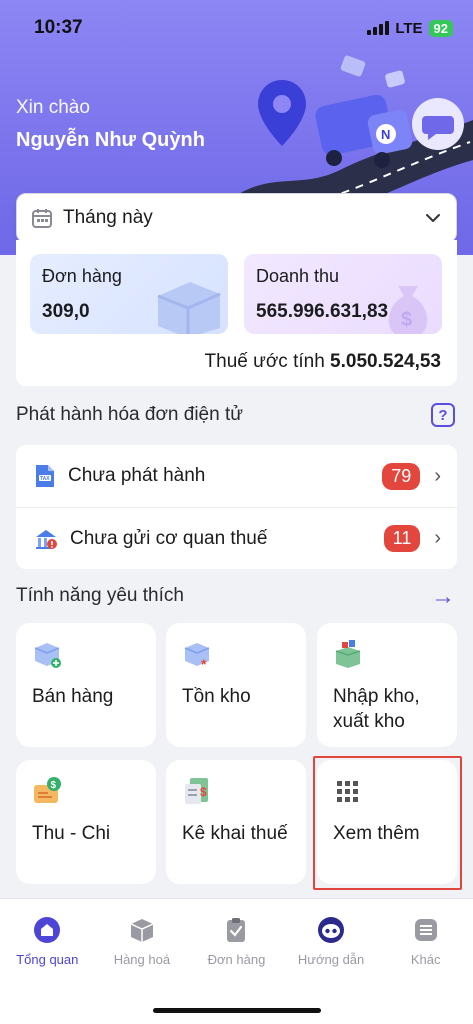  What do you see at coordinates (348, 654) in the screenshot?
I see `box-transfer-icon` at bounding box center [348, 654].